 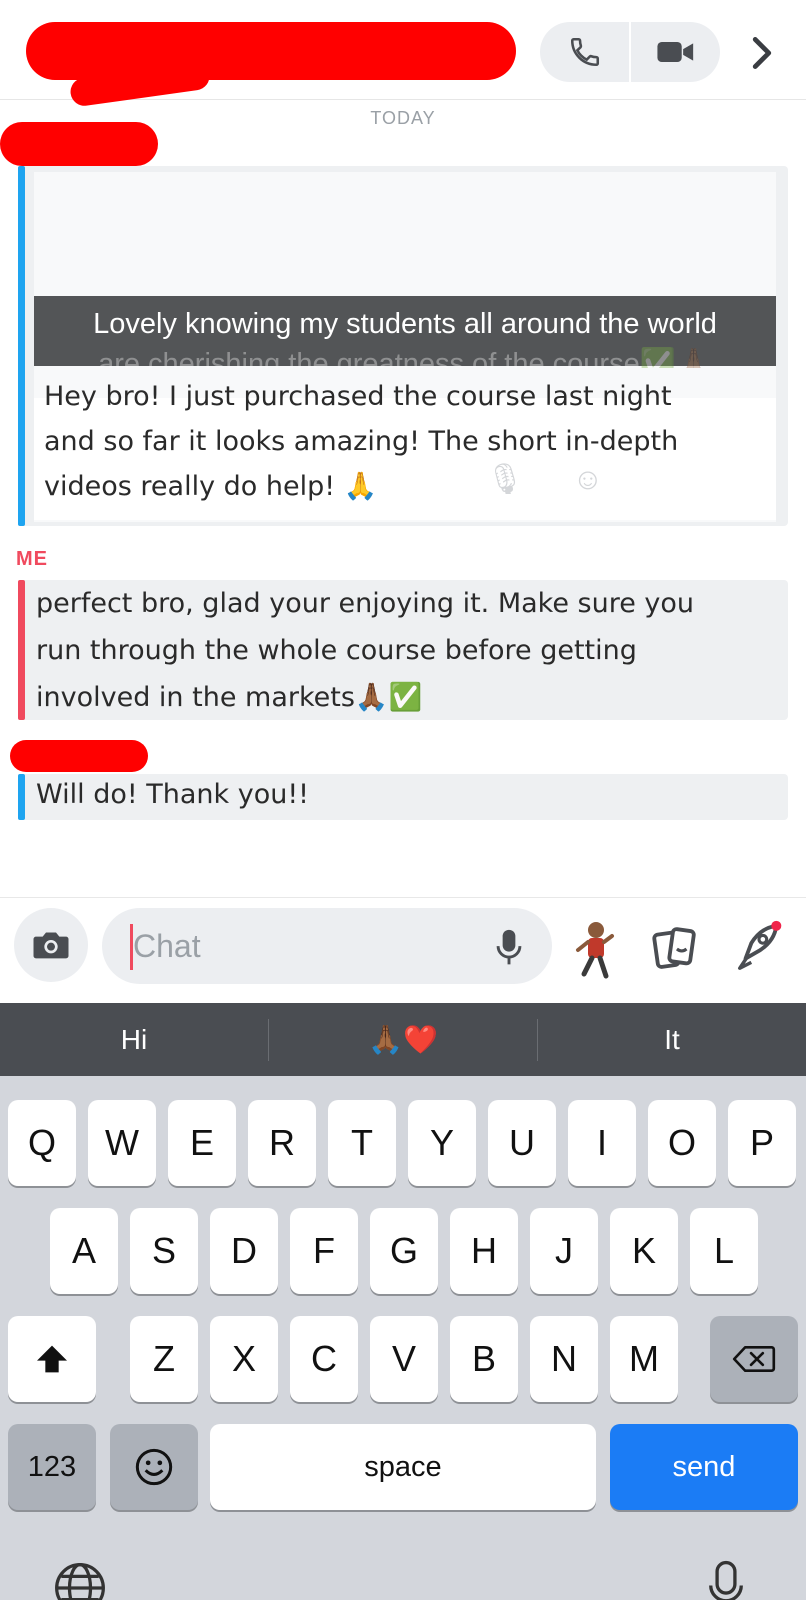 I want to click on dictation-button, so click(x=726, y=1580).